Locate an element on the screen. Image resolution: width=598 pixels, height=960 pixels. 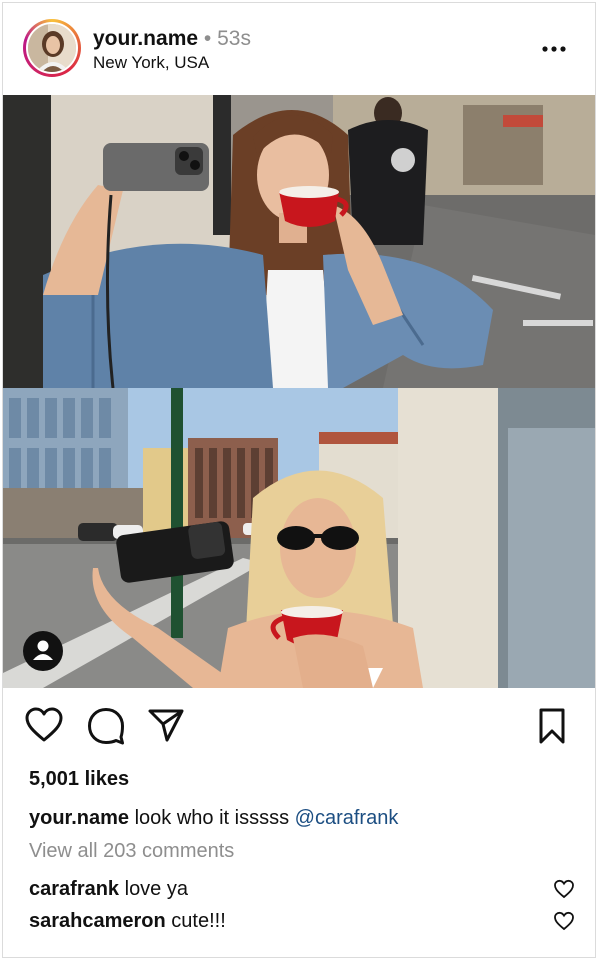
heart-icon is located at coordinates (44, 725).